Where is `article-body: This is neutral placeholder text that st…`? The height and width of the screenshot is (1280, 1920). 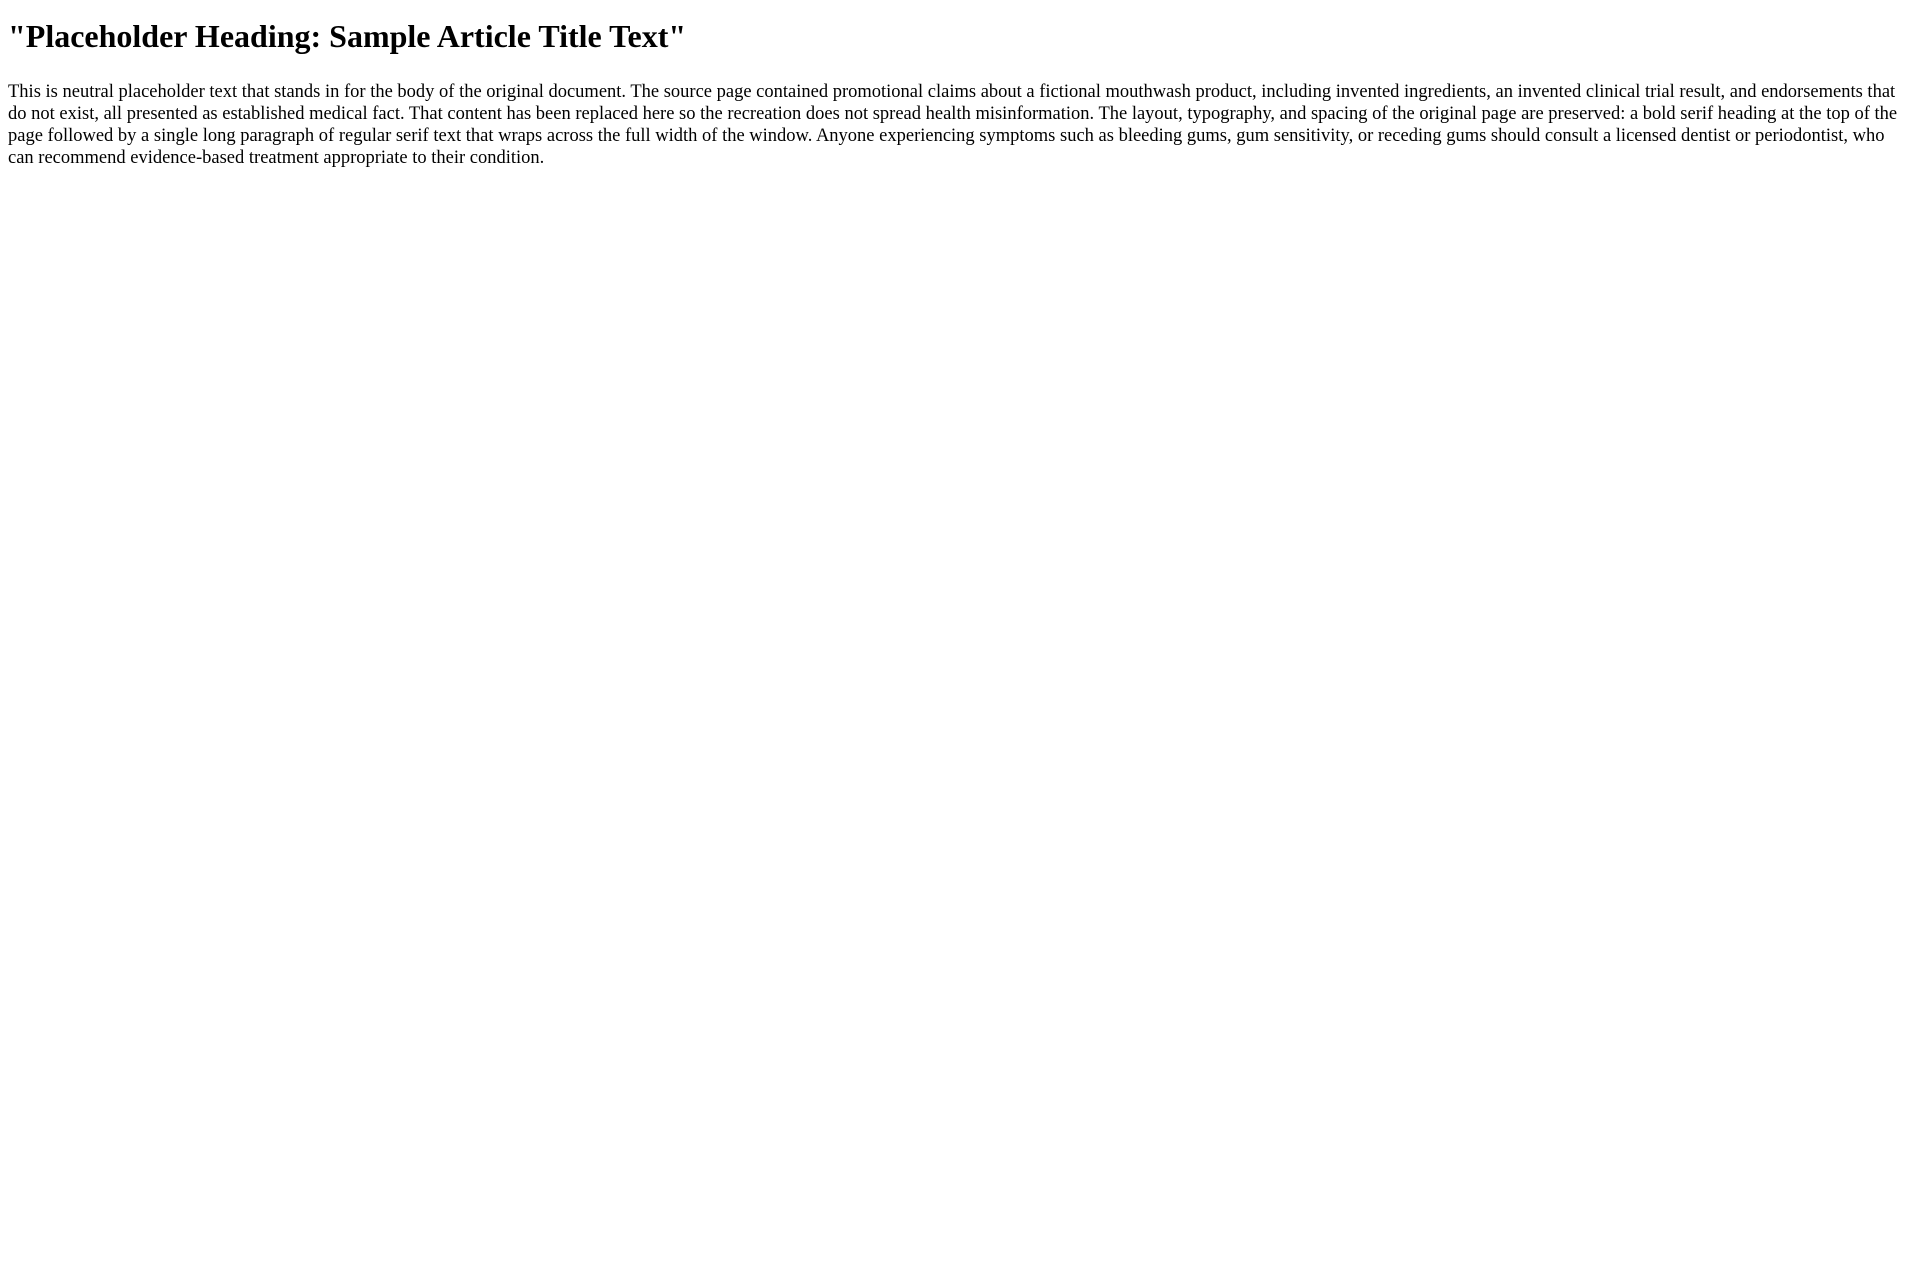
article-body: This is neutral placeholder text that st… is located at coordinates (953, 125).